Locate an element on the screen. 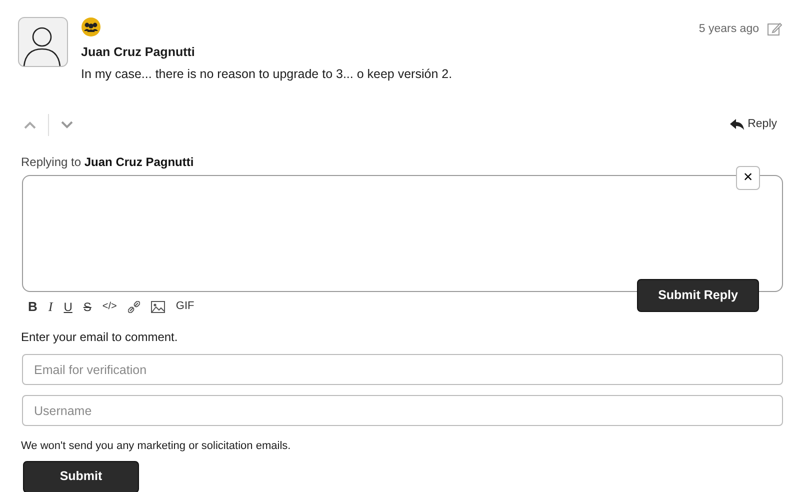 The image size is (800, 492). link-icon is located at coordinates (134, 306).